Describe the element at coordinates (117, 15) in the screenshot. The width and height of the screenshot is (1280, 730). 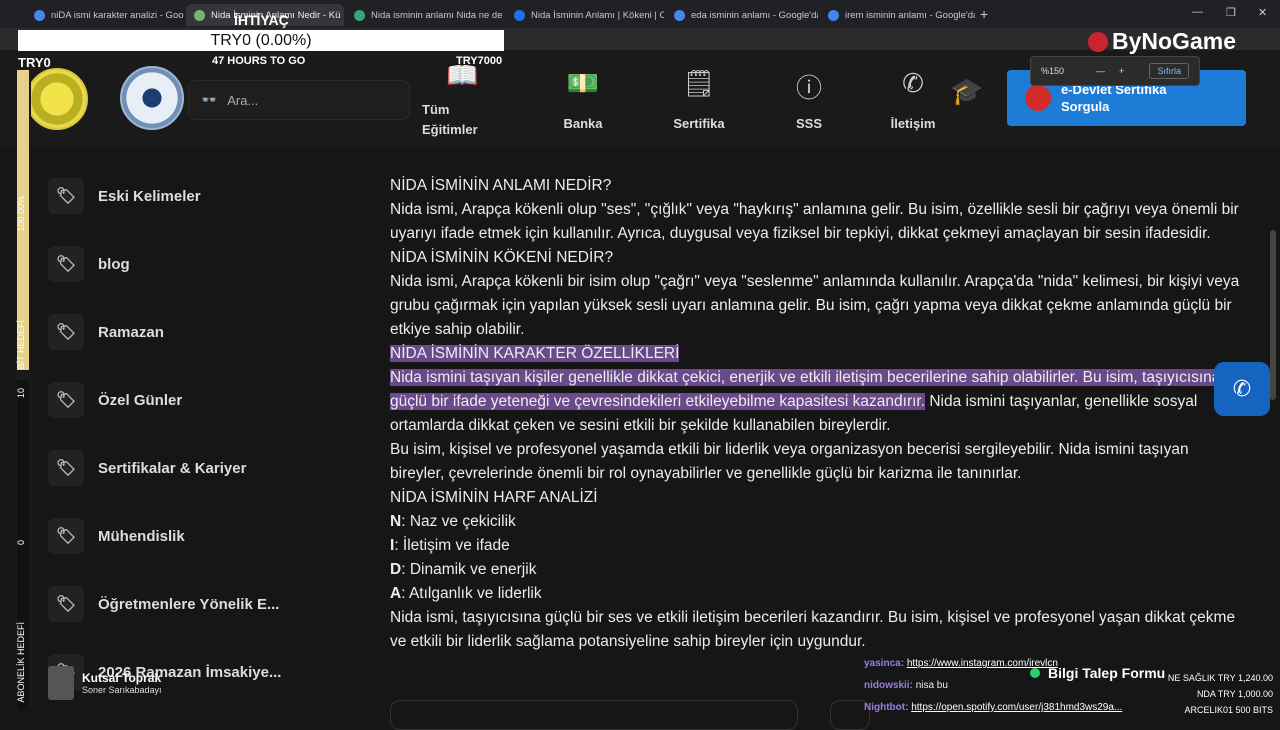
I see `tab-title: niDA ismi karakter analizi - Goo` at that location.